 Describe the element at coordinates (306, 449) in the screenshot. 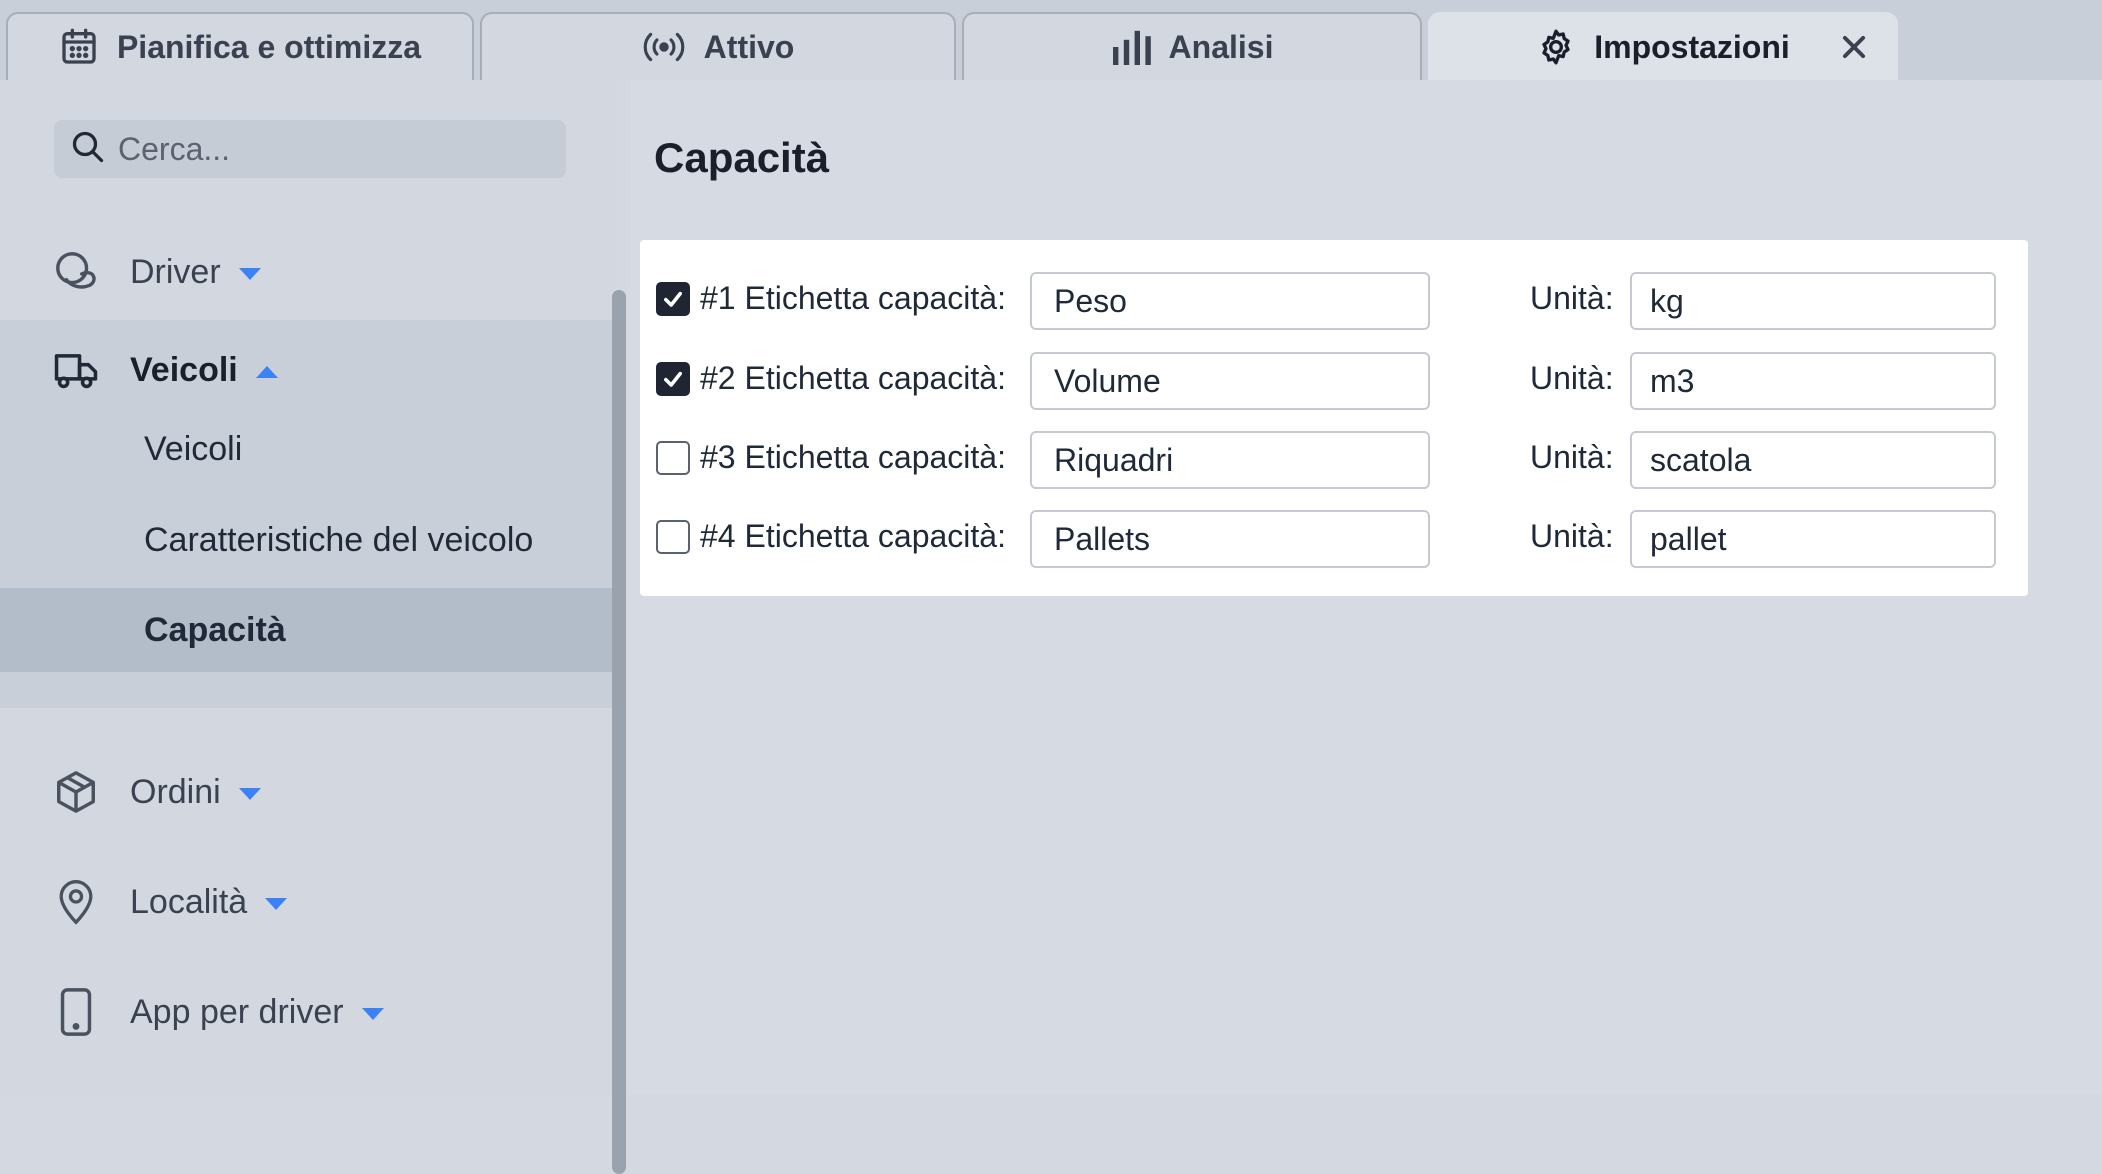

I see `sidebar-subitem-veicoli: Veicoli` at that location.